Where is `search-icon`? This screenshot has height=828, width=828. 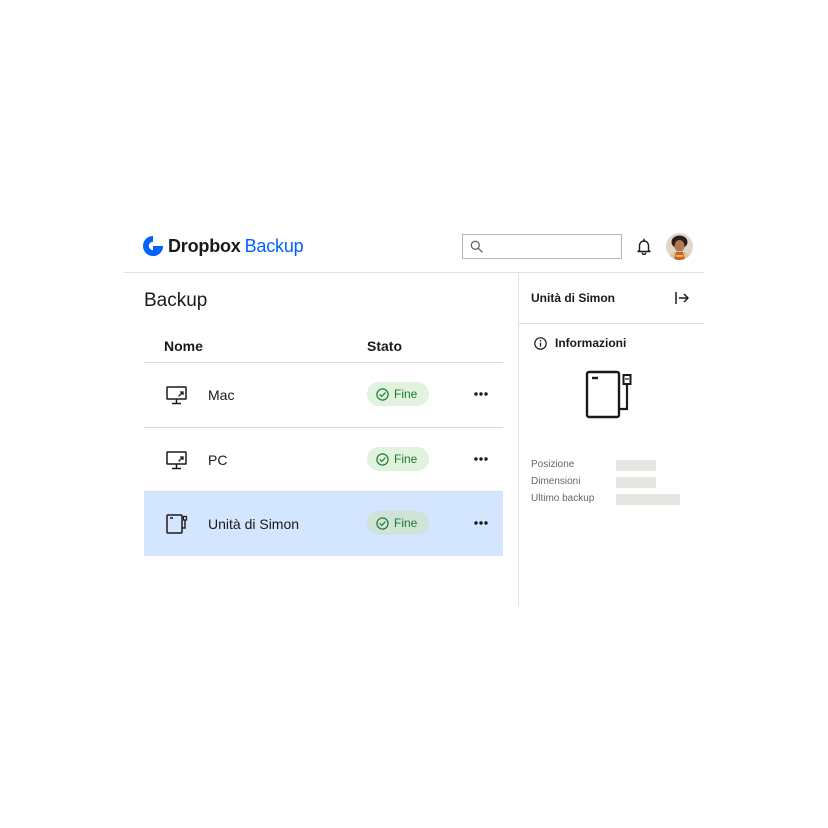 search-icon is located at coordinates (476, 246).